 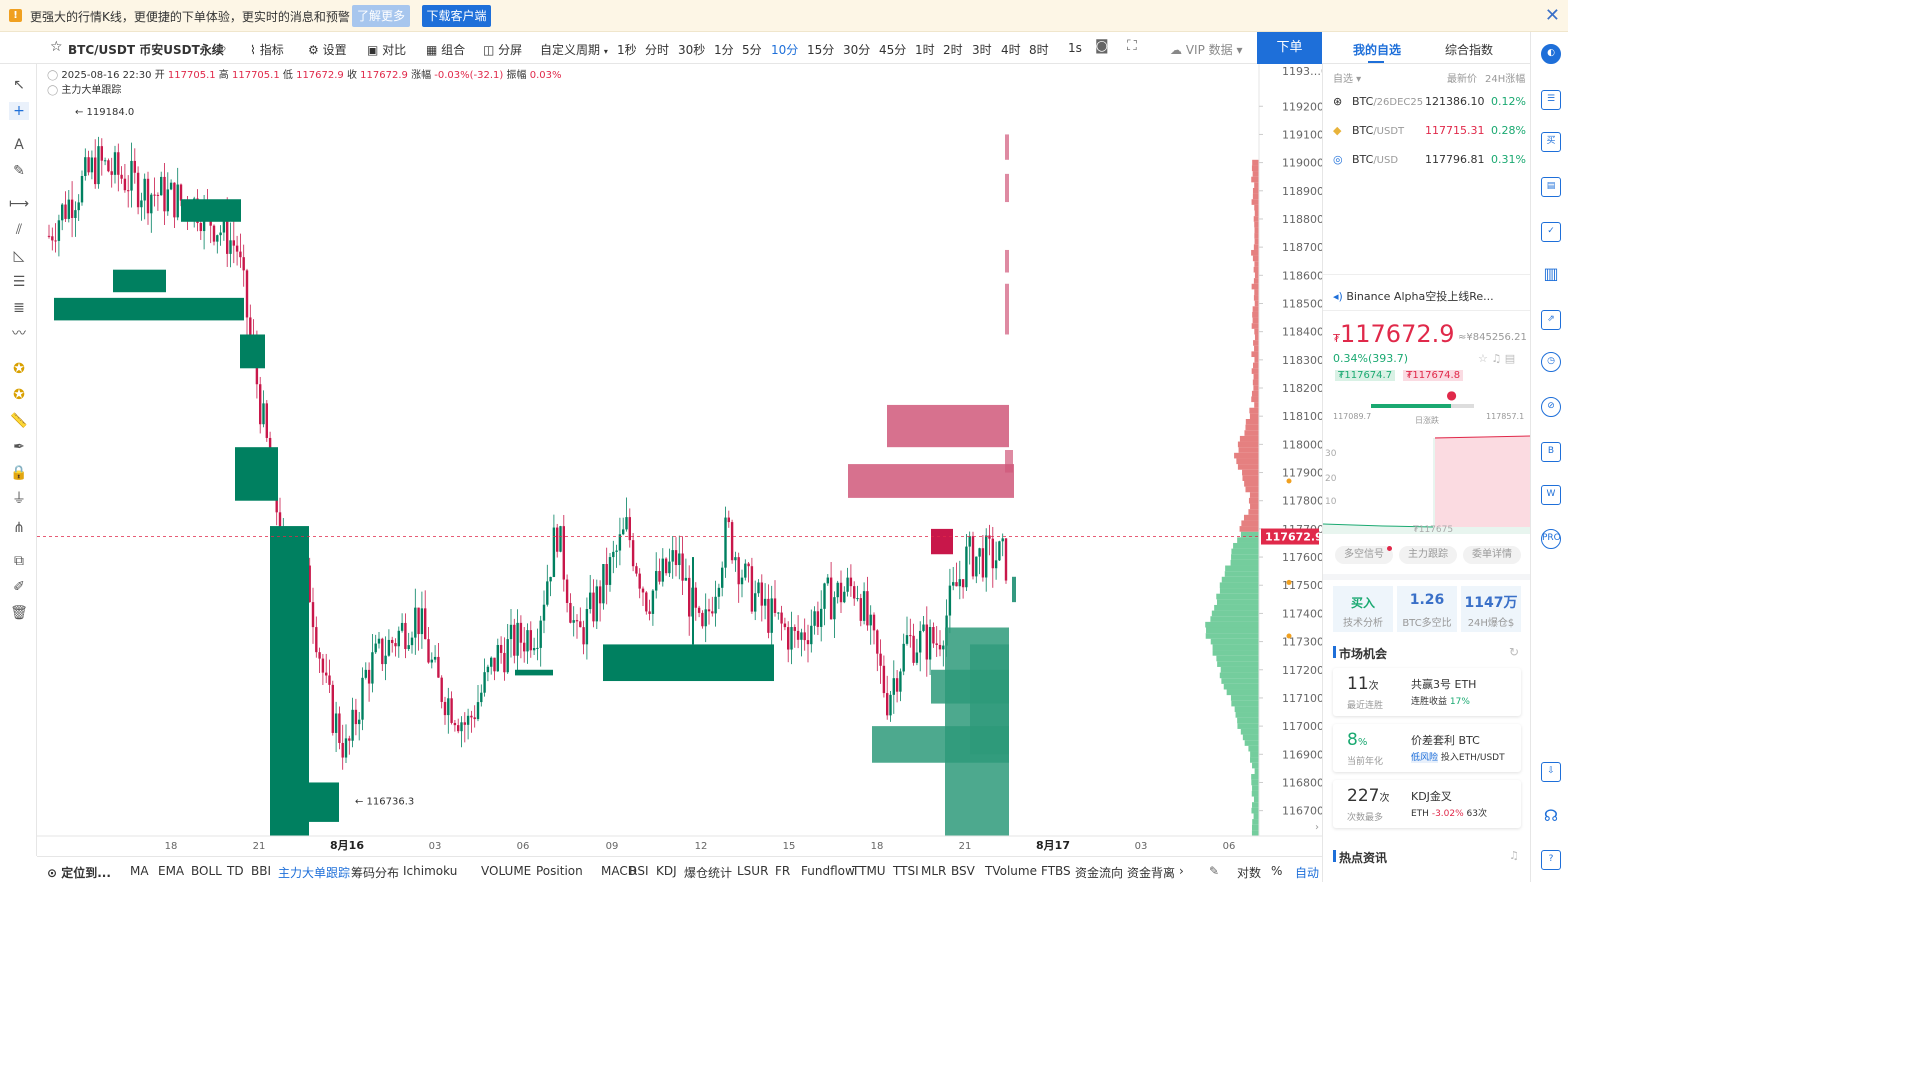 What do you see at coordinates (52, 90) in the screenshot?
I see `toggle-circle-icon: ◯` at bounding box center [52, 90].